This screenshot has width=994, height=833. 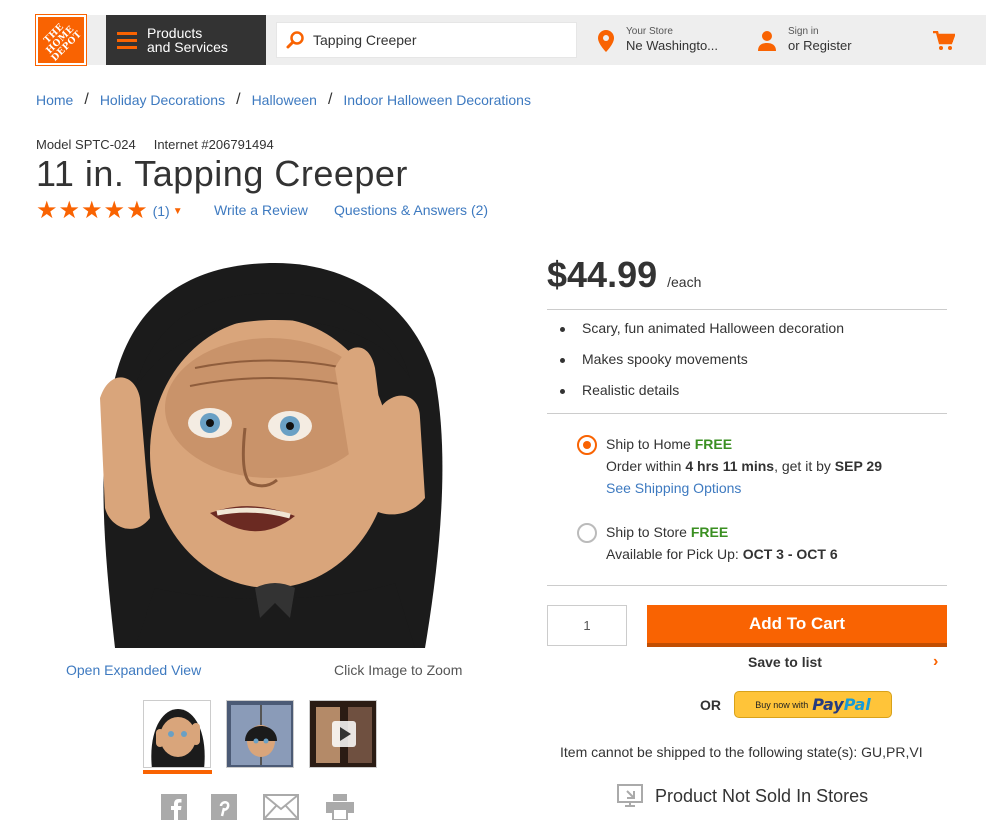 I want to click on cart-icon, so click(x=944, y=43).